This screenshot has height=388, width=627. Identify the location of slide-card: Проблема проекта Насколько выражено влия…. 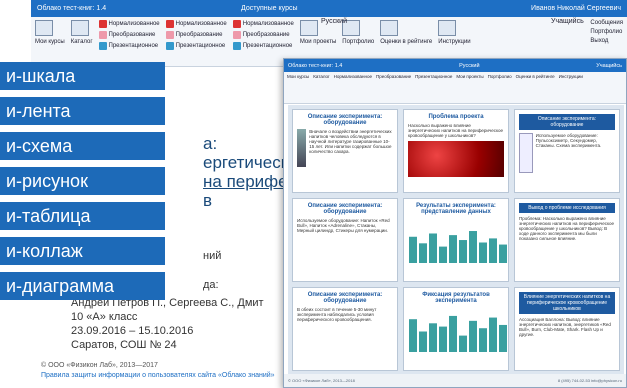
(456, 151).